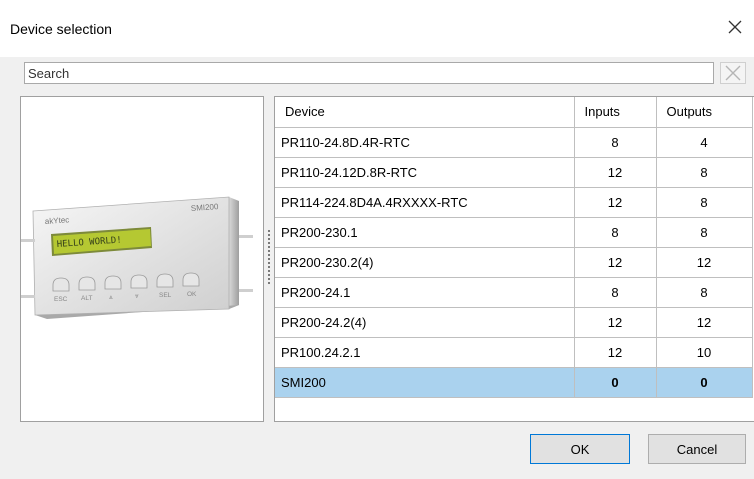 The image size is (754, 479). I want to click on table-row: PR110-24.8D.4R-RTC 8 4, so click(514, 142).